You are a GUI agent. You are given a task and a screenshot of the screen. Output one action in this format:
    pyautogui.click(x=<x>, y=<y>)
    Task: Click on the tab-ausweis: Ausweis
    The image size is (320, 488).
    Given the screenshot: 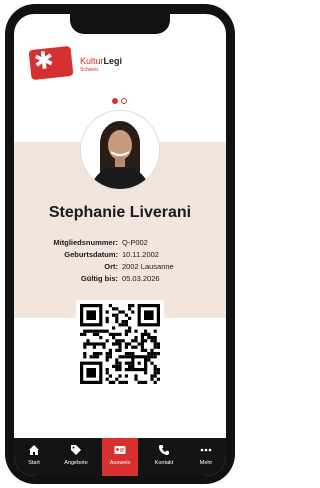 What is the action you would take?
    pyautogui.click(x=120, y=457)
    